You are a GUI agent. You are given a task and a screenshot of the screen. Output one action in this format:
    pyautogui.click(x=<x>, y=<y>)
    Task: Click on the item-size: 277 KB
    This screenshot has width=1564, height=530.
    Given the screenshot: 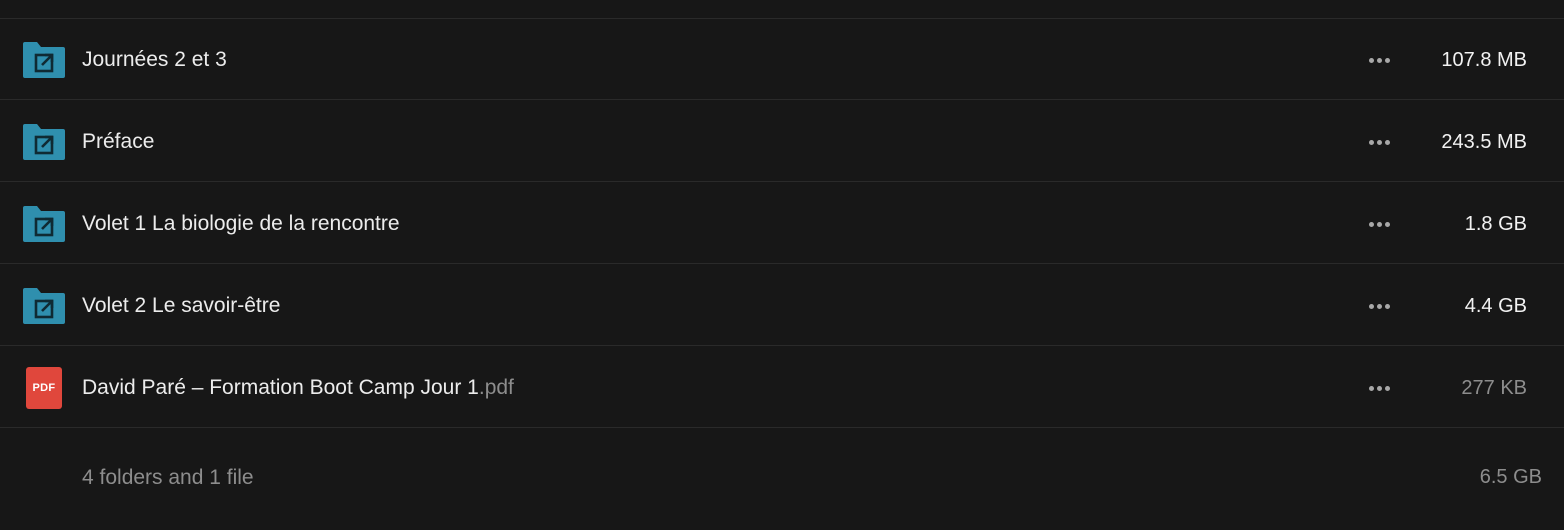 What is the action you would take?
    pyautogui.click(x=1494, y=388)
    